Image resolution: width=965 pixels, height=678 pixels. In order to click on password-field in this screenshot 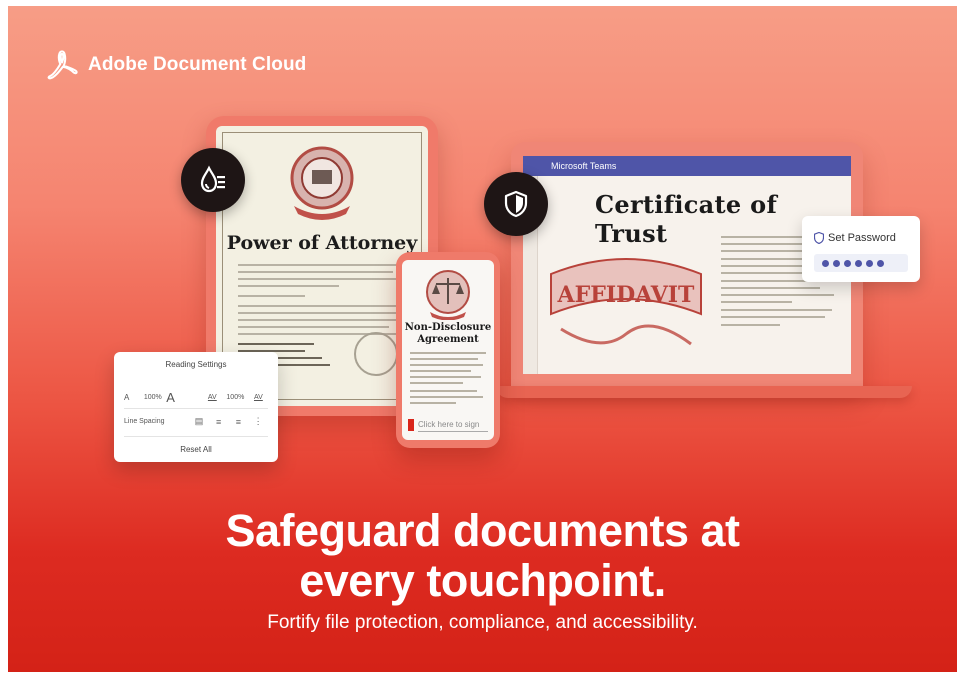, I will do `click(861, 263)`.